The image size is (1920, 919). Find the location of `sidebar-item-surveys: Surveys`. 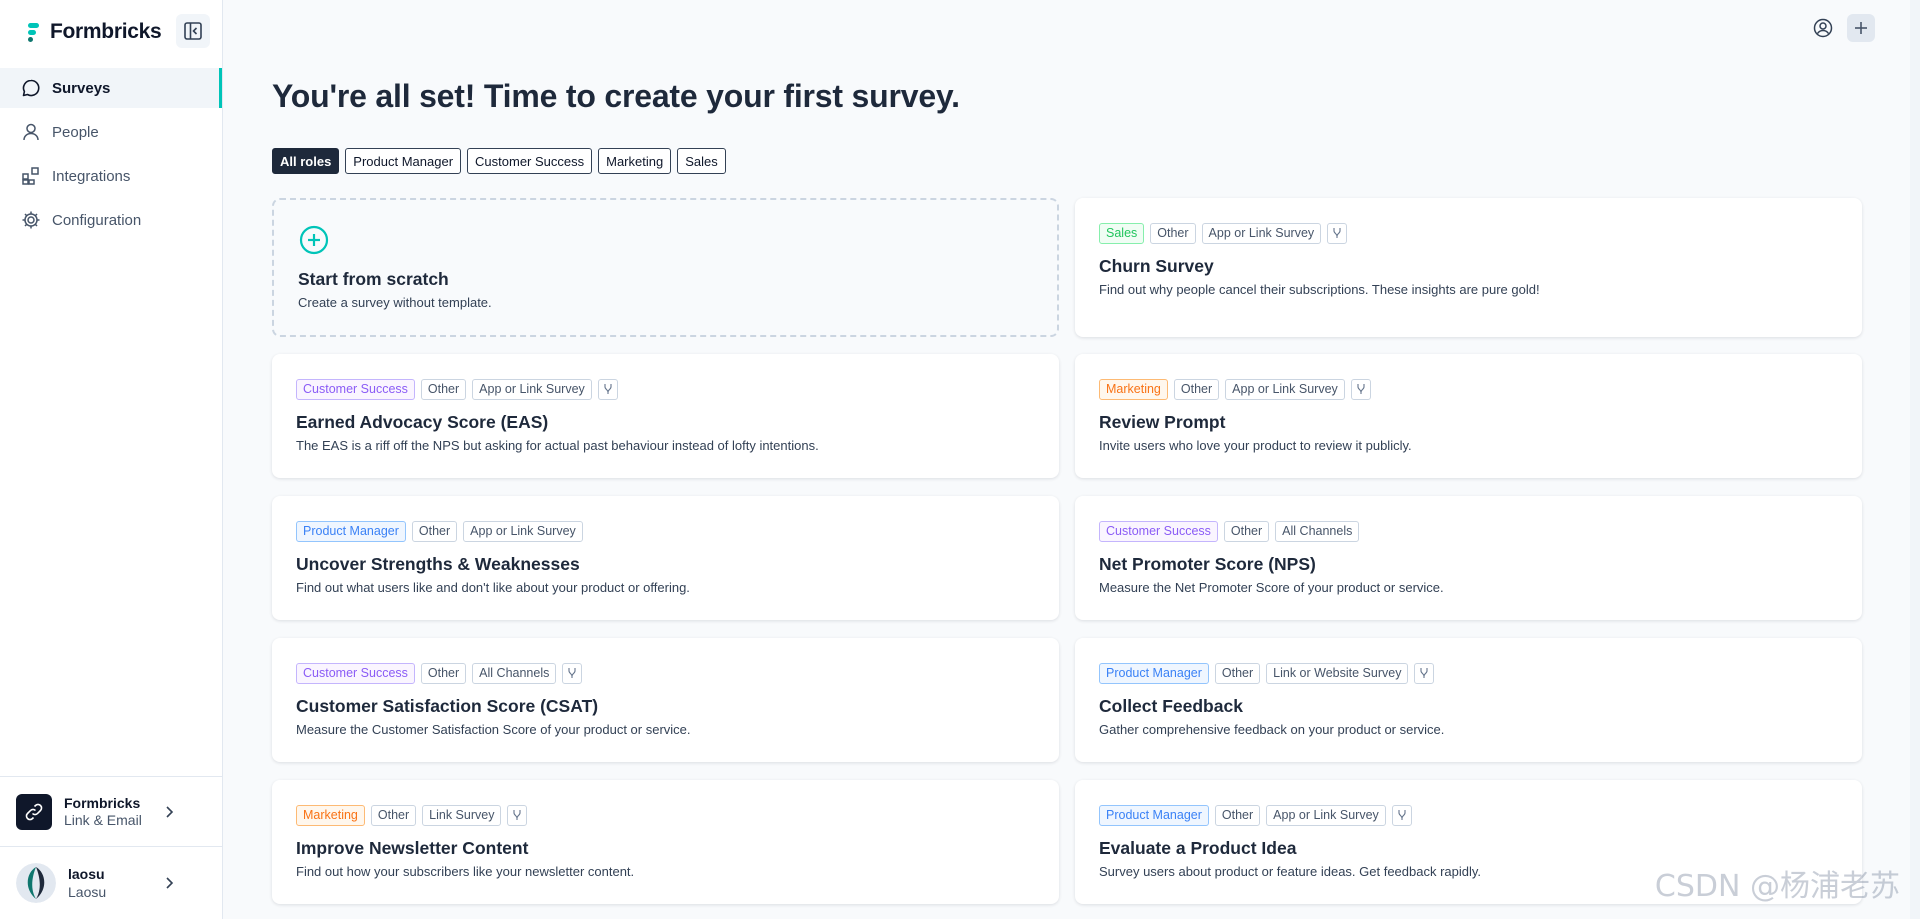

sidebar-item-surveys: Surveys is located at coordinates (111, 88).